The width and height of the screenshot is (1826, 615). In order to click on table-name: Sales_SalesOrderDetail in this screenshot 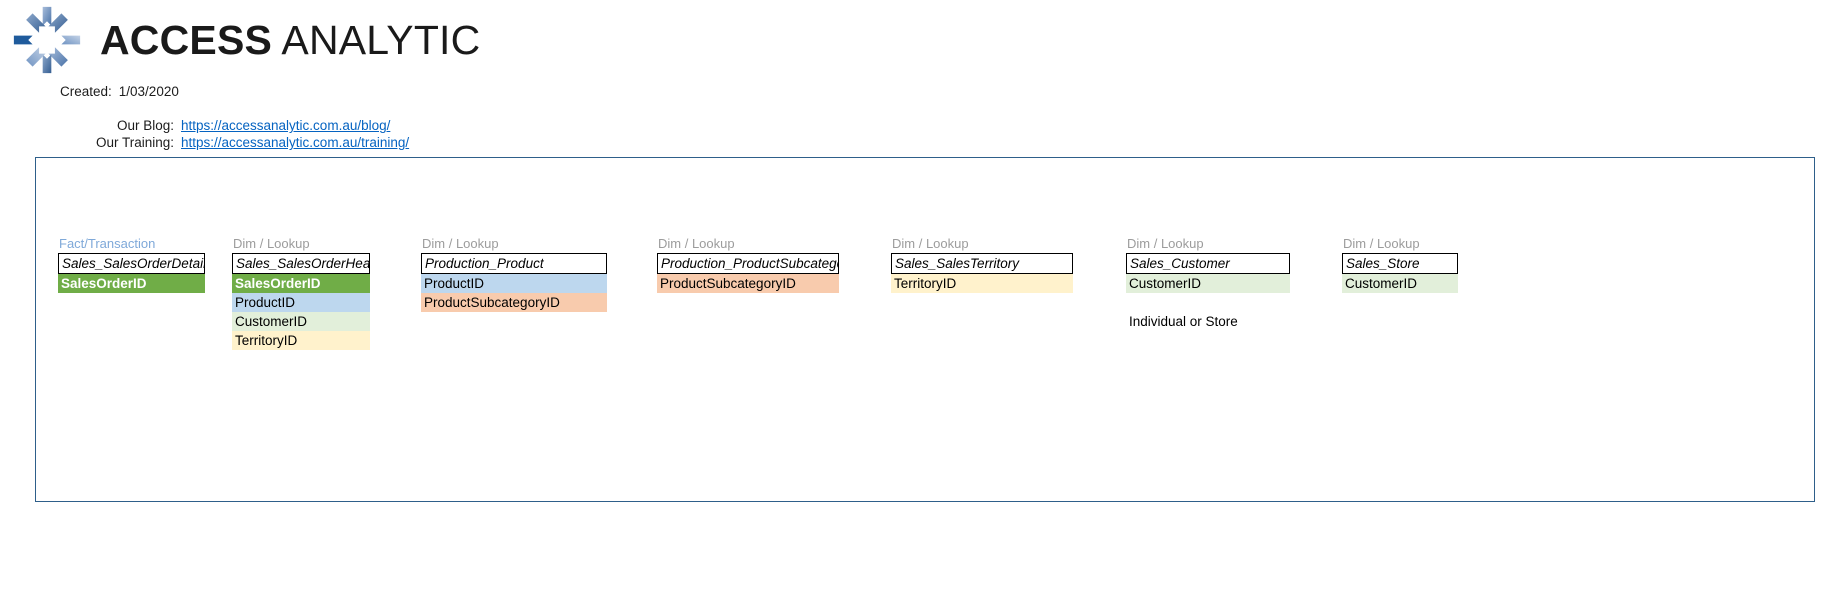, I will do `click(131, 263)`.